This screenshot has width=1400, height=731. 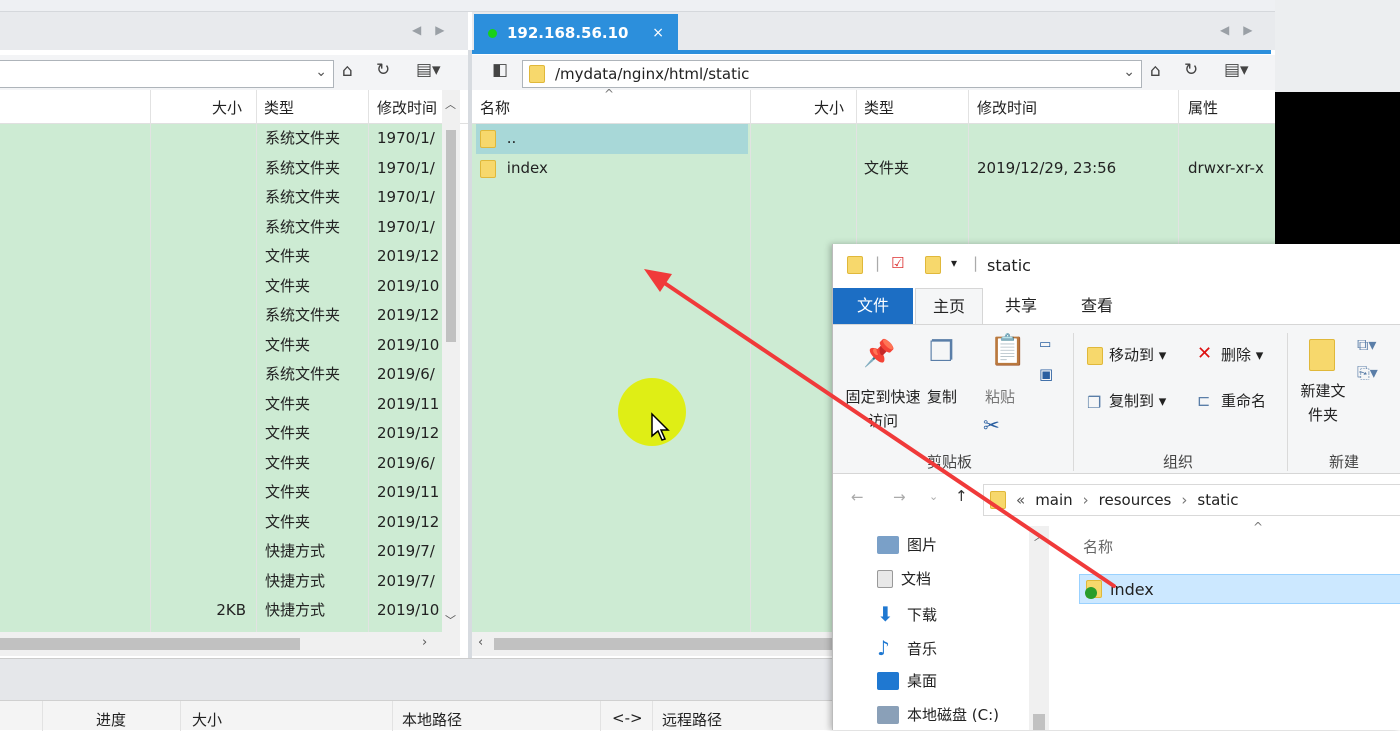 What do you see at coordinates (658, 33) in the screenshot?
I see `close-icon: ×` at bounding box center [658, 33].